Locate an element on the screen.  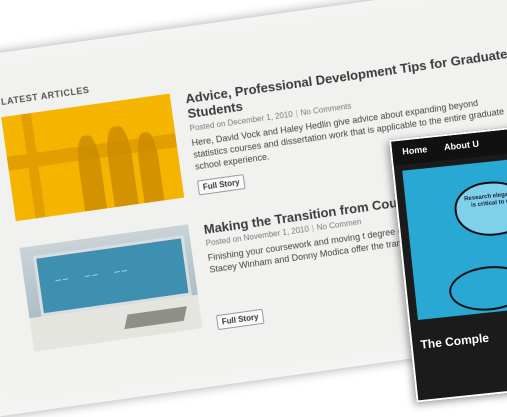
nav-about-link: About U is located at coordinates (462, 146).